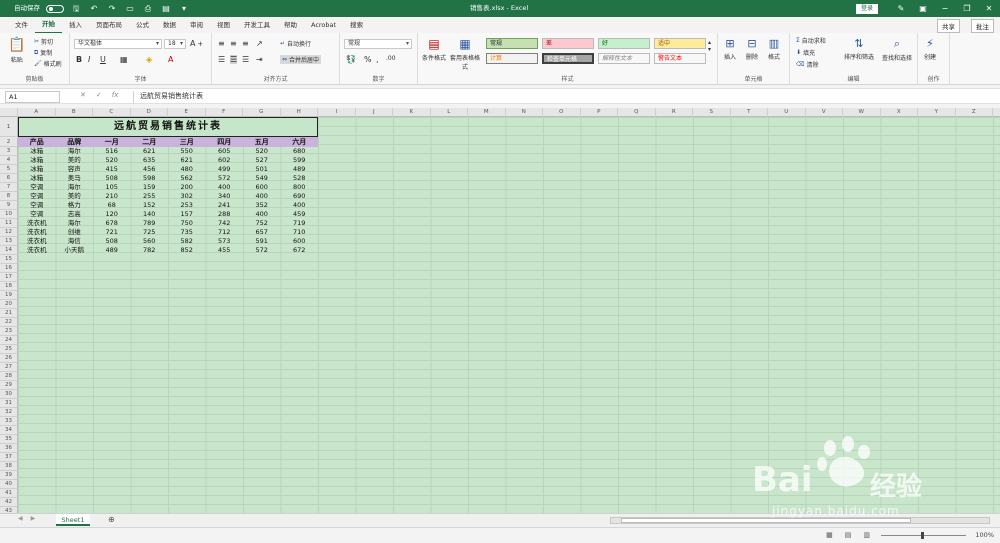  What do you see at coordinates (233, 43) in the screenshot?
I see `align-middle-icon: ≡` at bounding box center [233, 43].